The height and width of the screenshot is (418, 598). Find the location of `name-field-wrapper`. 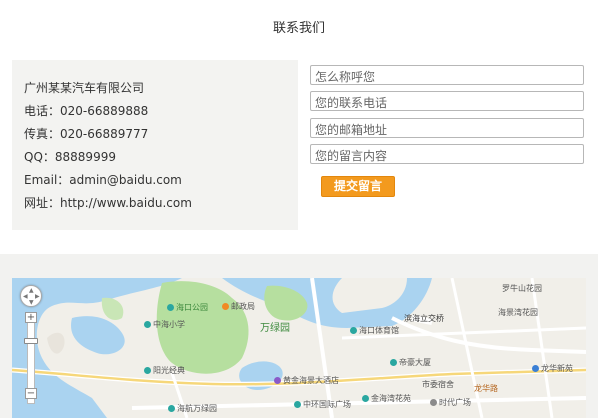

name-field-wrapper is located at coordinates (447, 75).